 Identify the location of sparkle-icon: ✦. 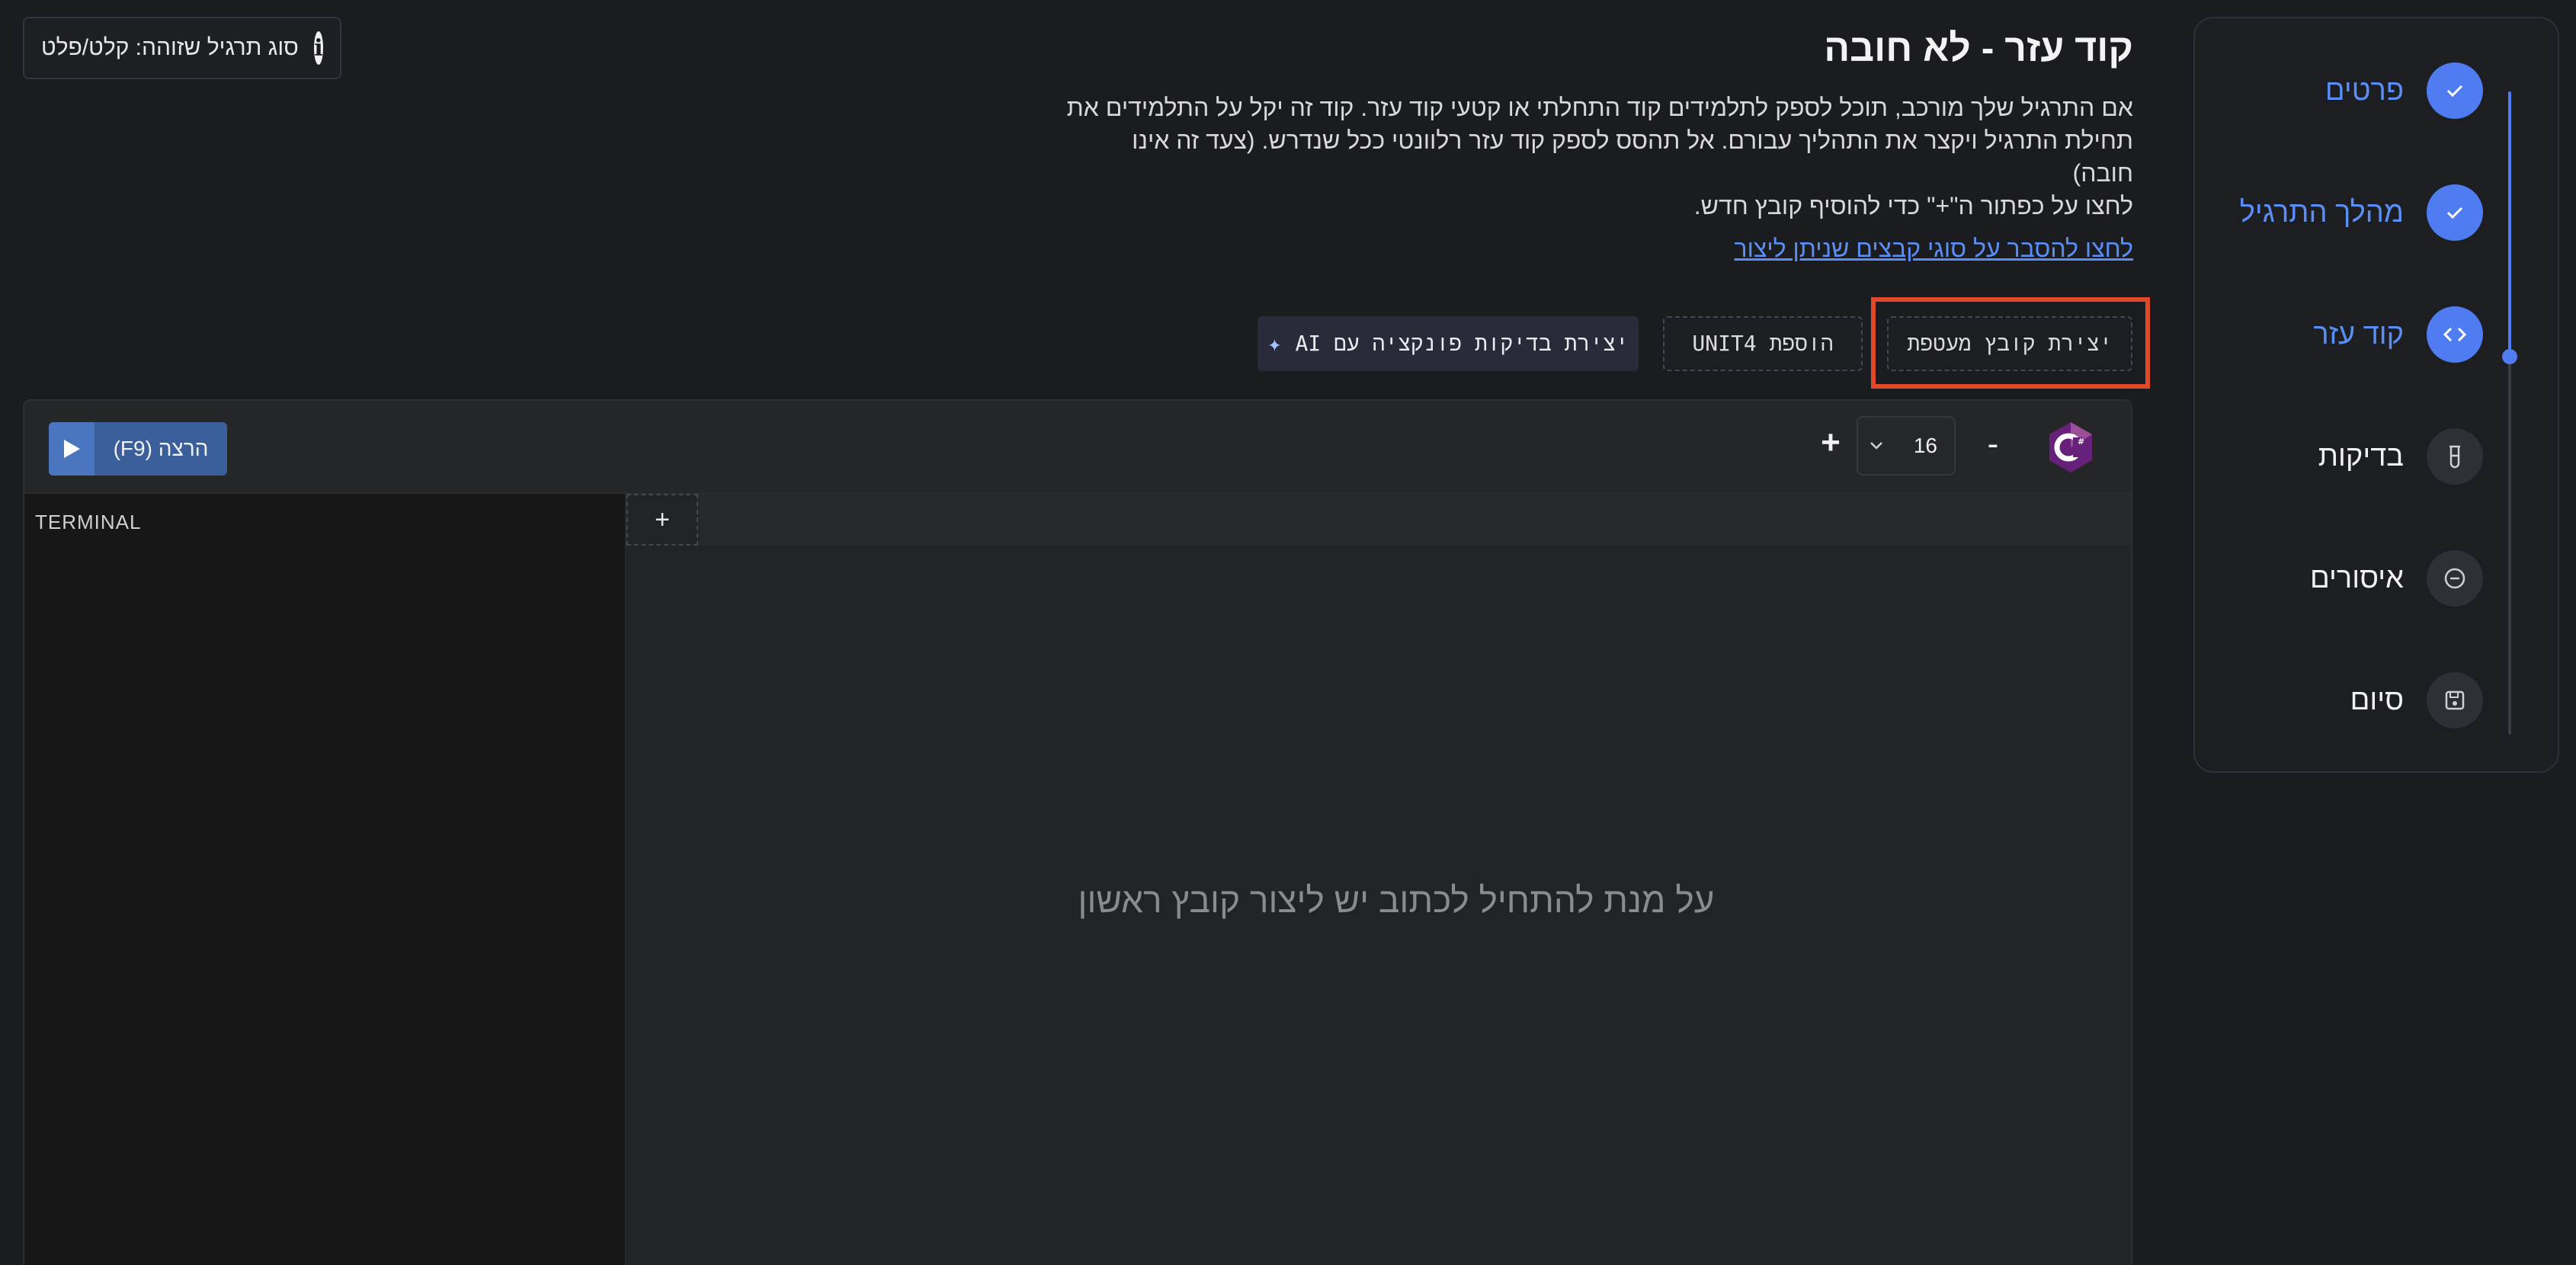
(1274, 343).